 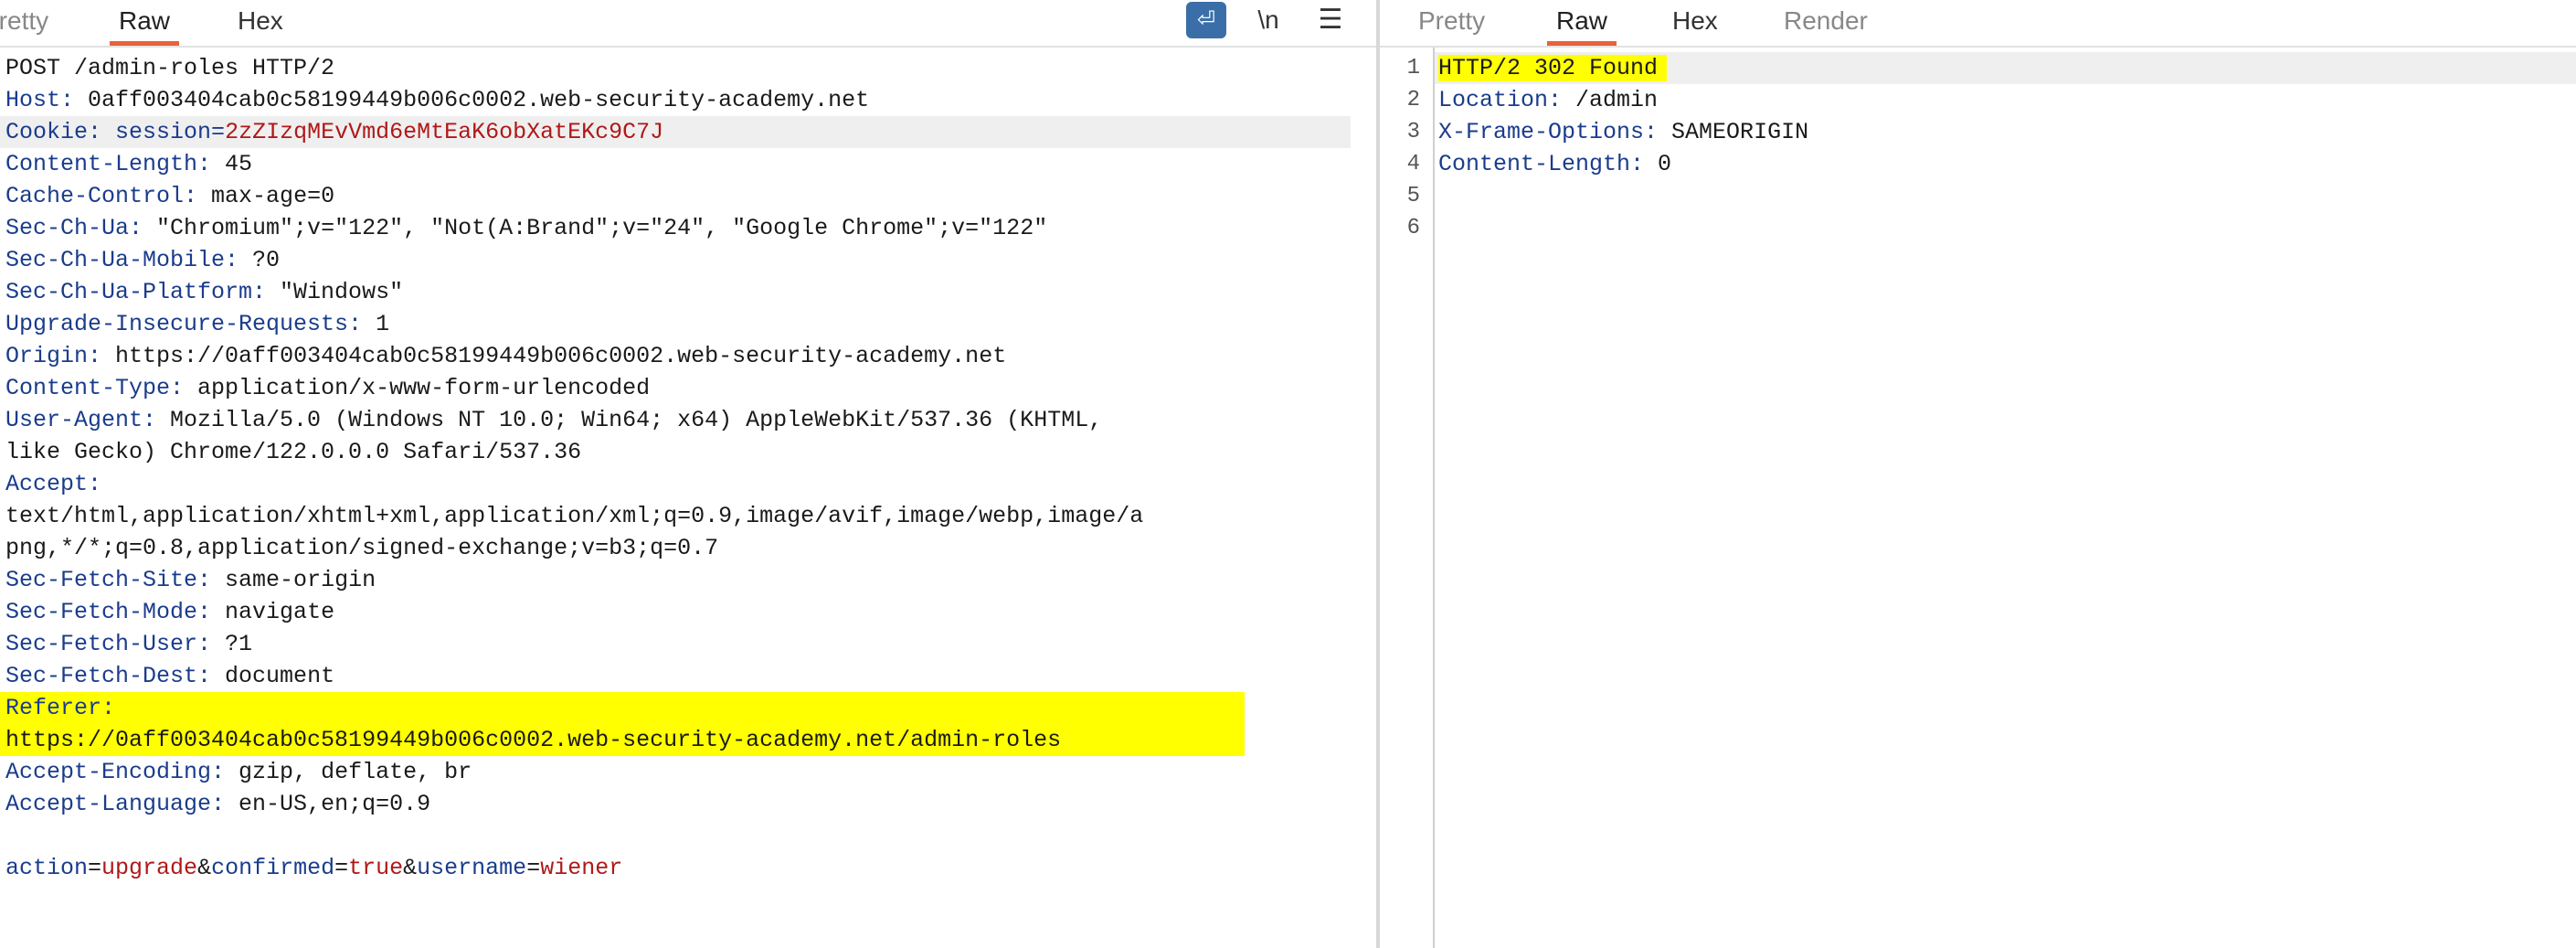 I want to click on header-sec-fetch-mode: Sec-Fetch-Mode: navigate, so click(x=170, y=612).